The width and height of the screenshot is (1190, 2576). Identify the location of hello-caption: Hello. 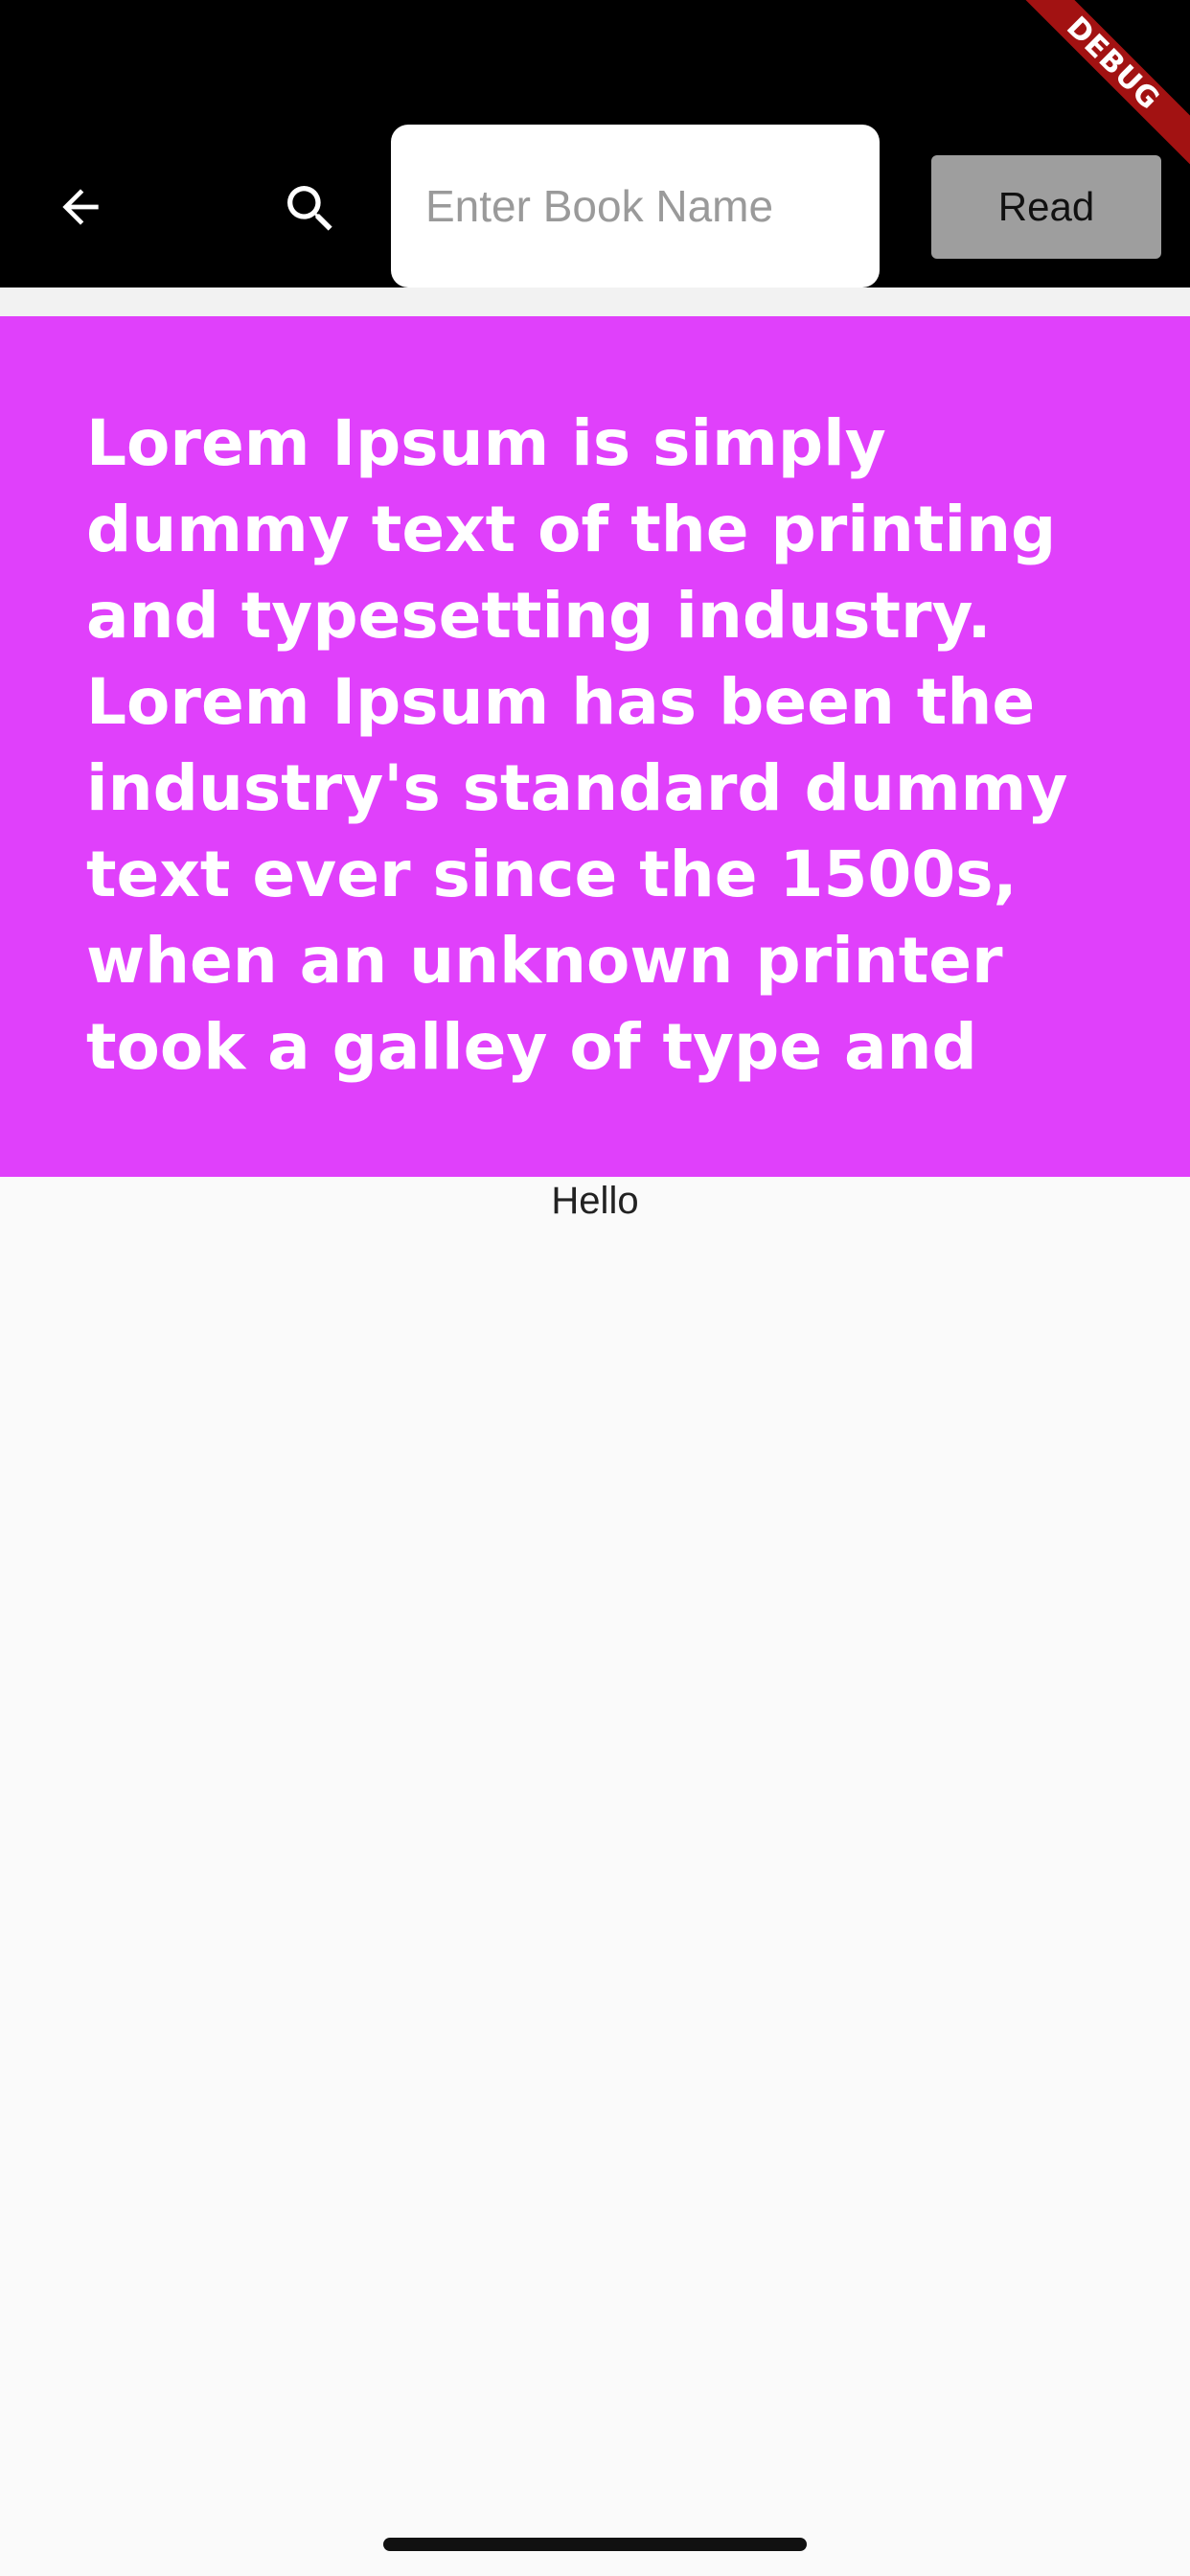
(595, 1201).